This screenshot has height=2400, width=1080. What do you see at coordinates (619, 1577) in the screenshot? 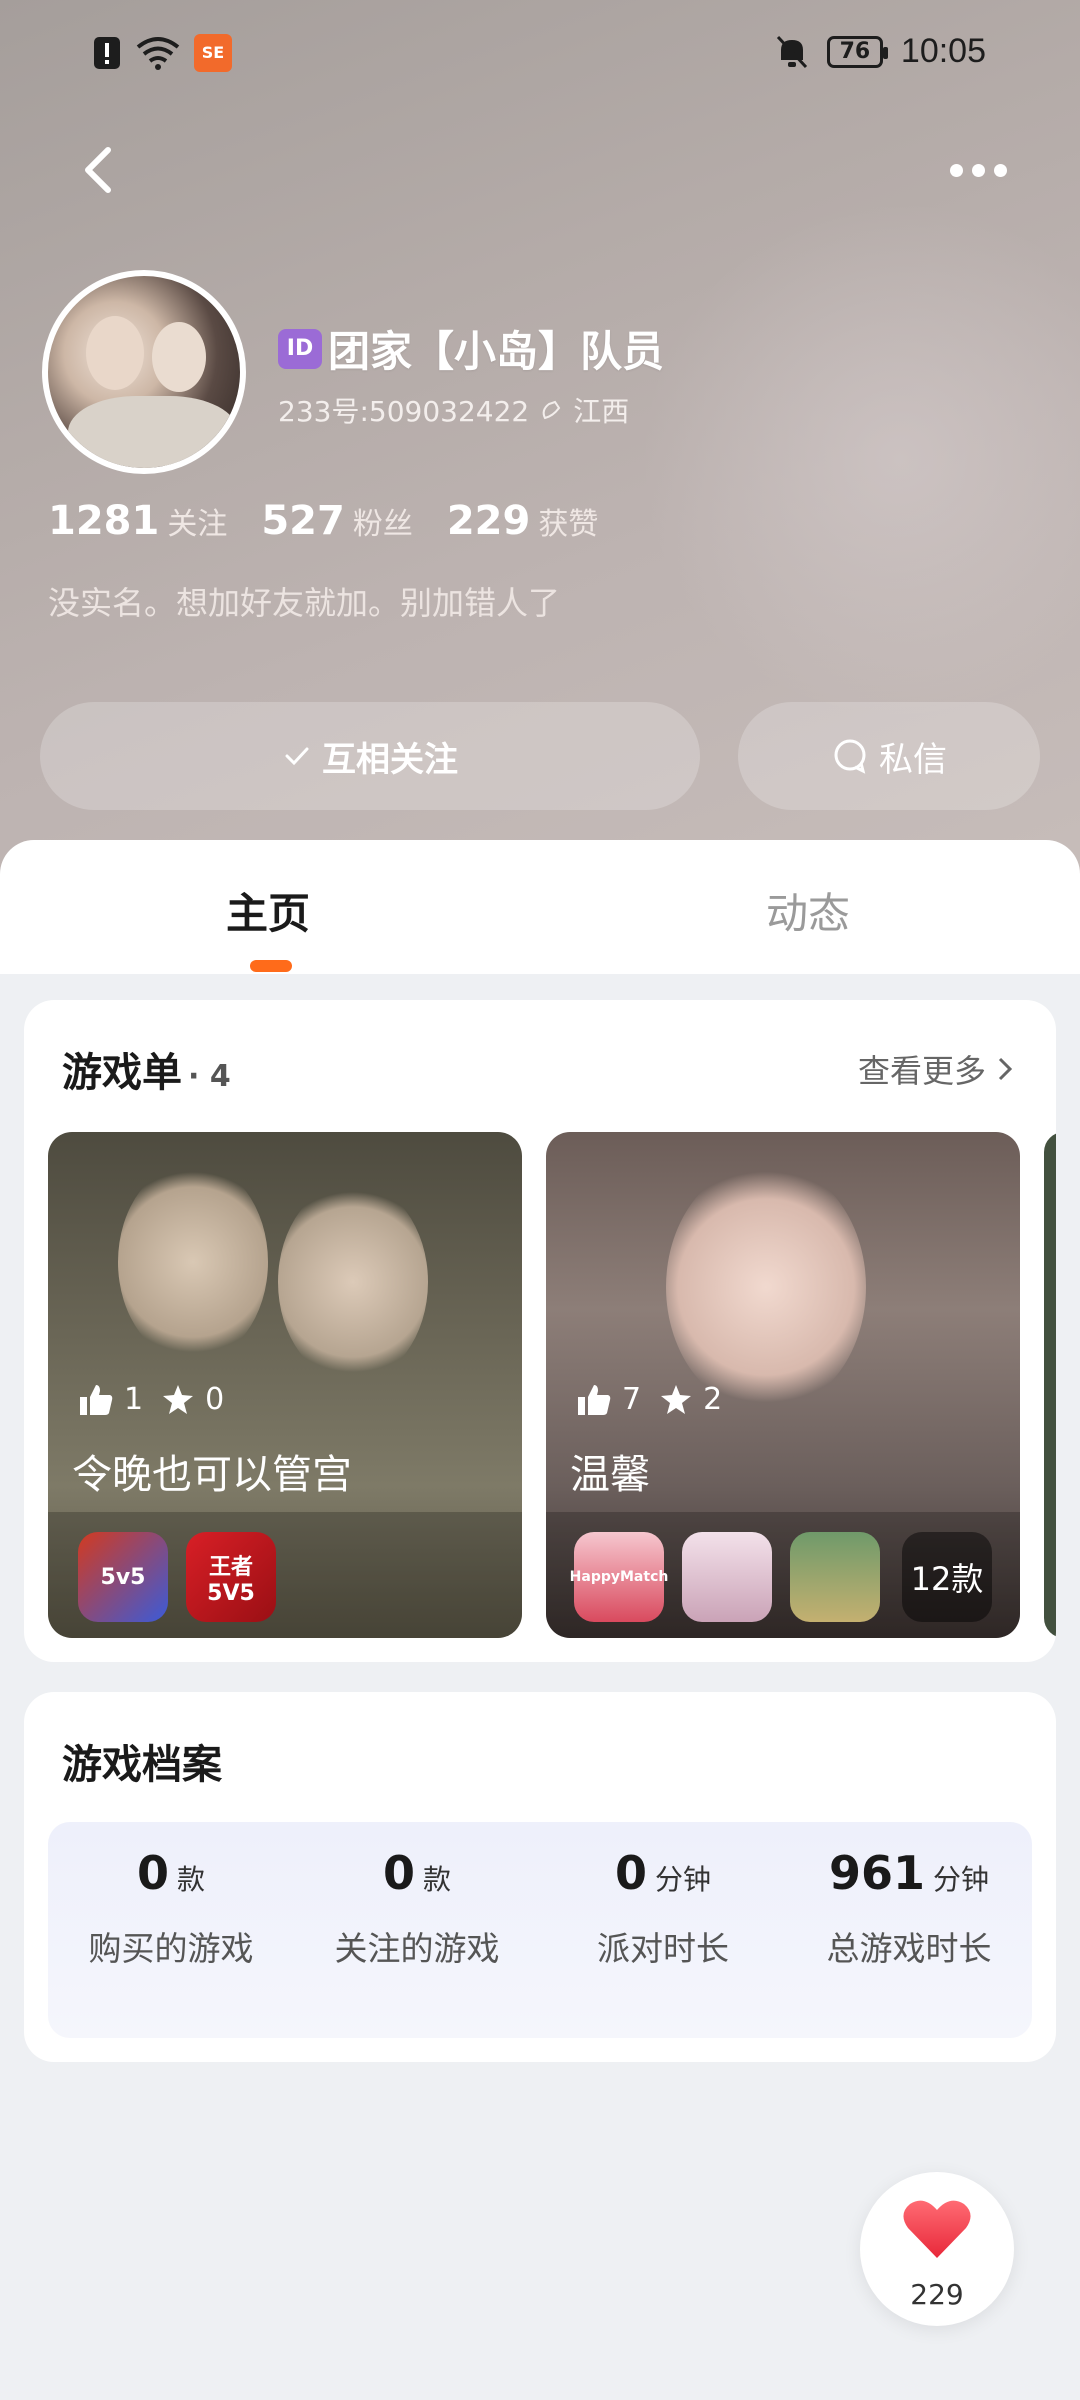
I see `game-app-icon: HappyMatch` at bounding box center [619, 1577].